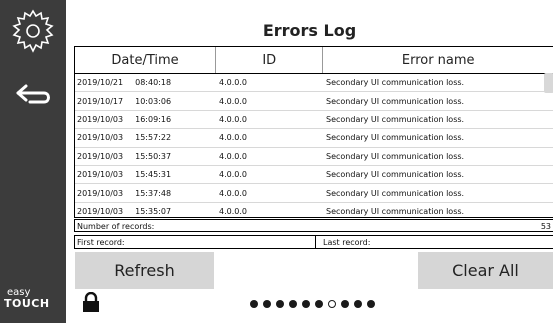  I want to click on refresh-button: Refresh, so click(144, 270).